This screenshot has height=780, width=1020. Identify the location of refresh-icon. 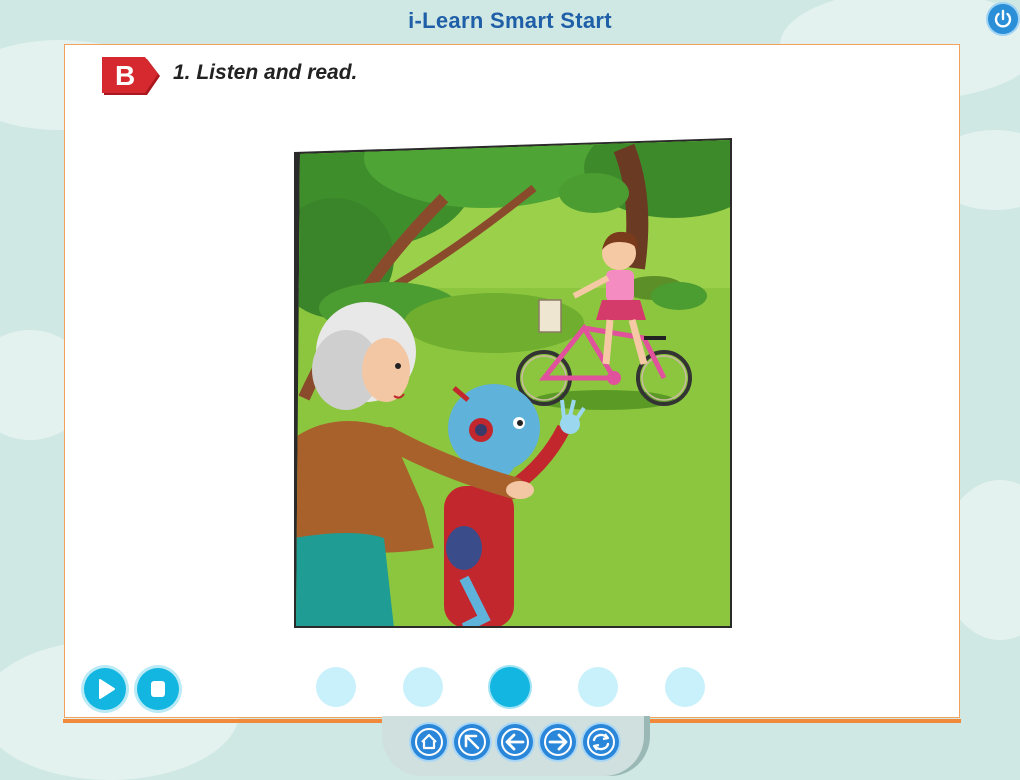
(601, 742).